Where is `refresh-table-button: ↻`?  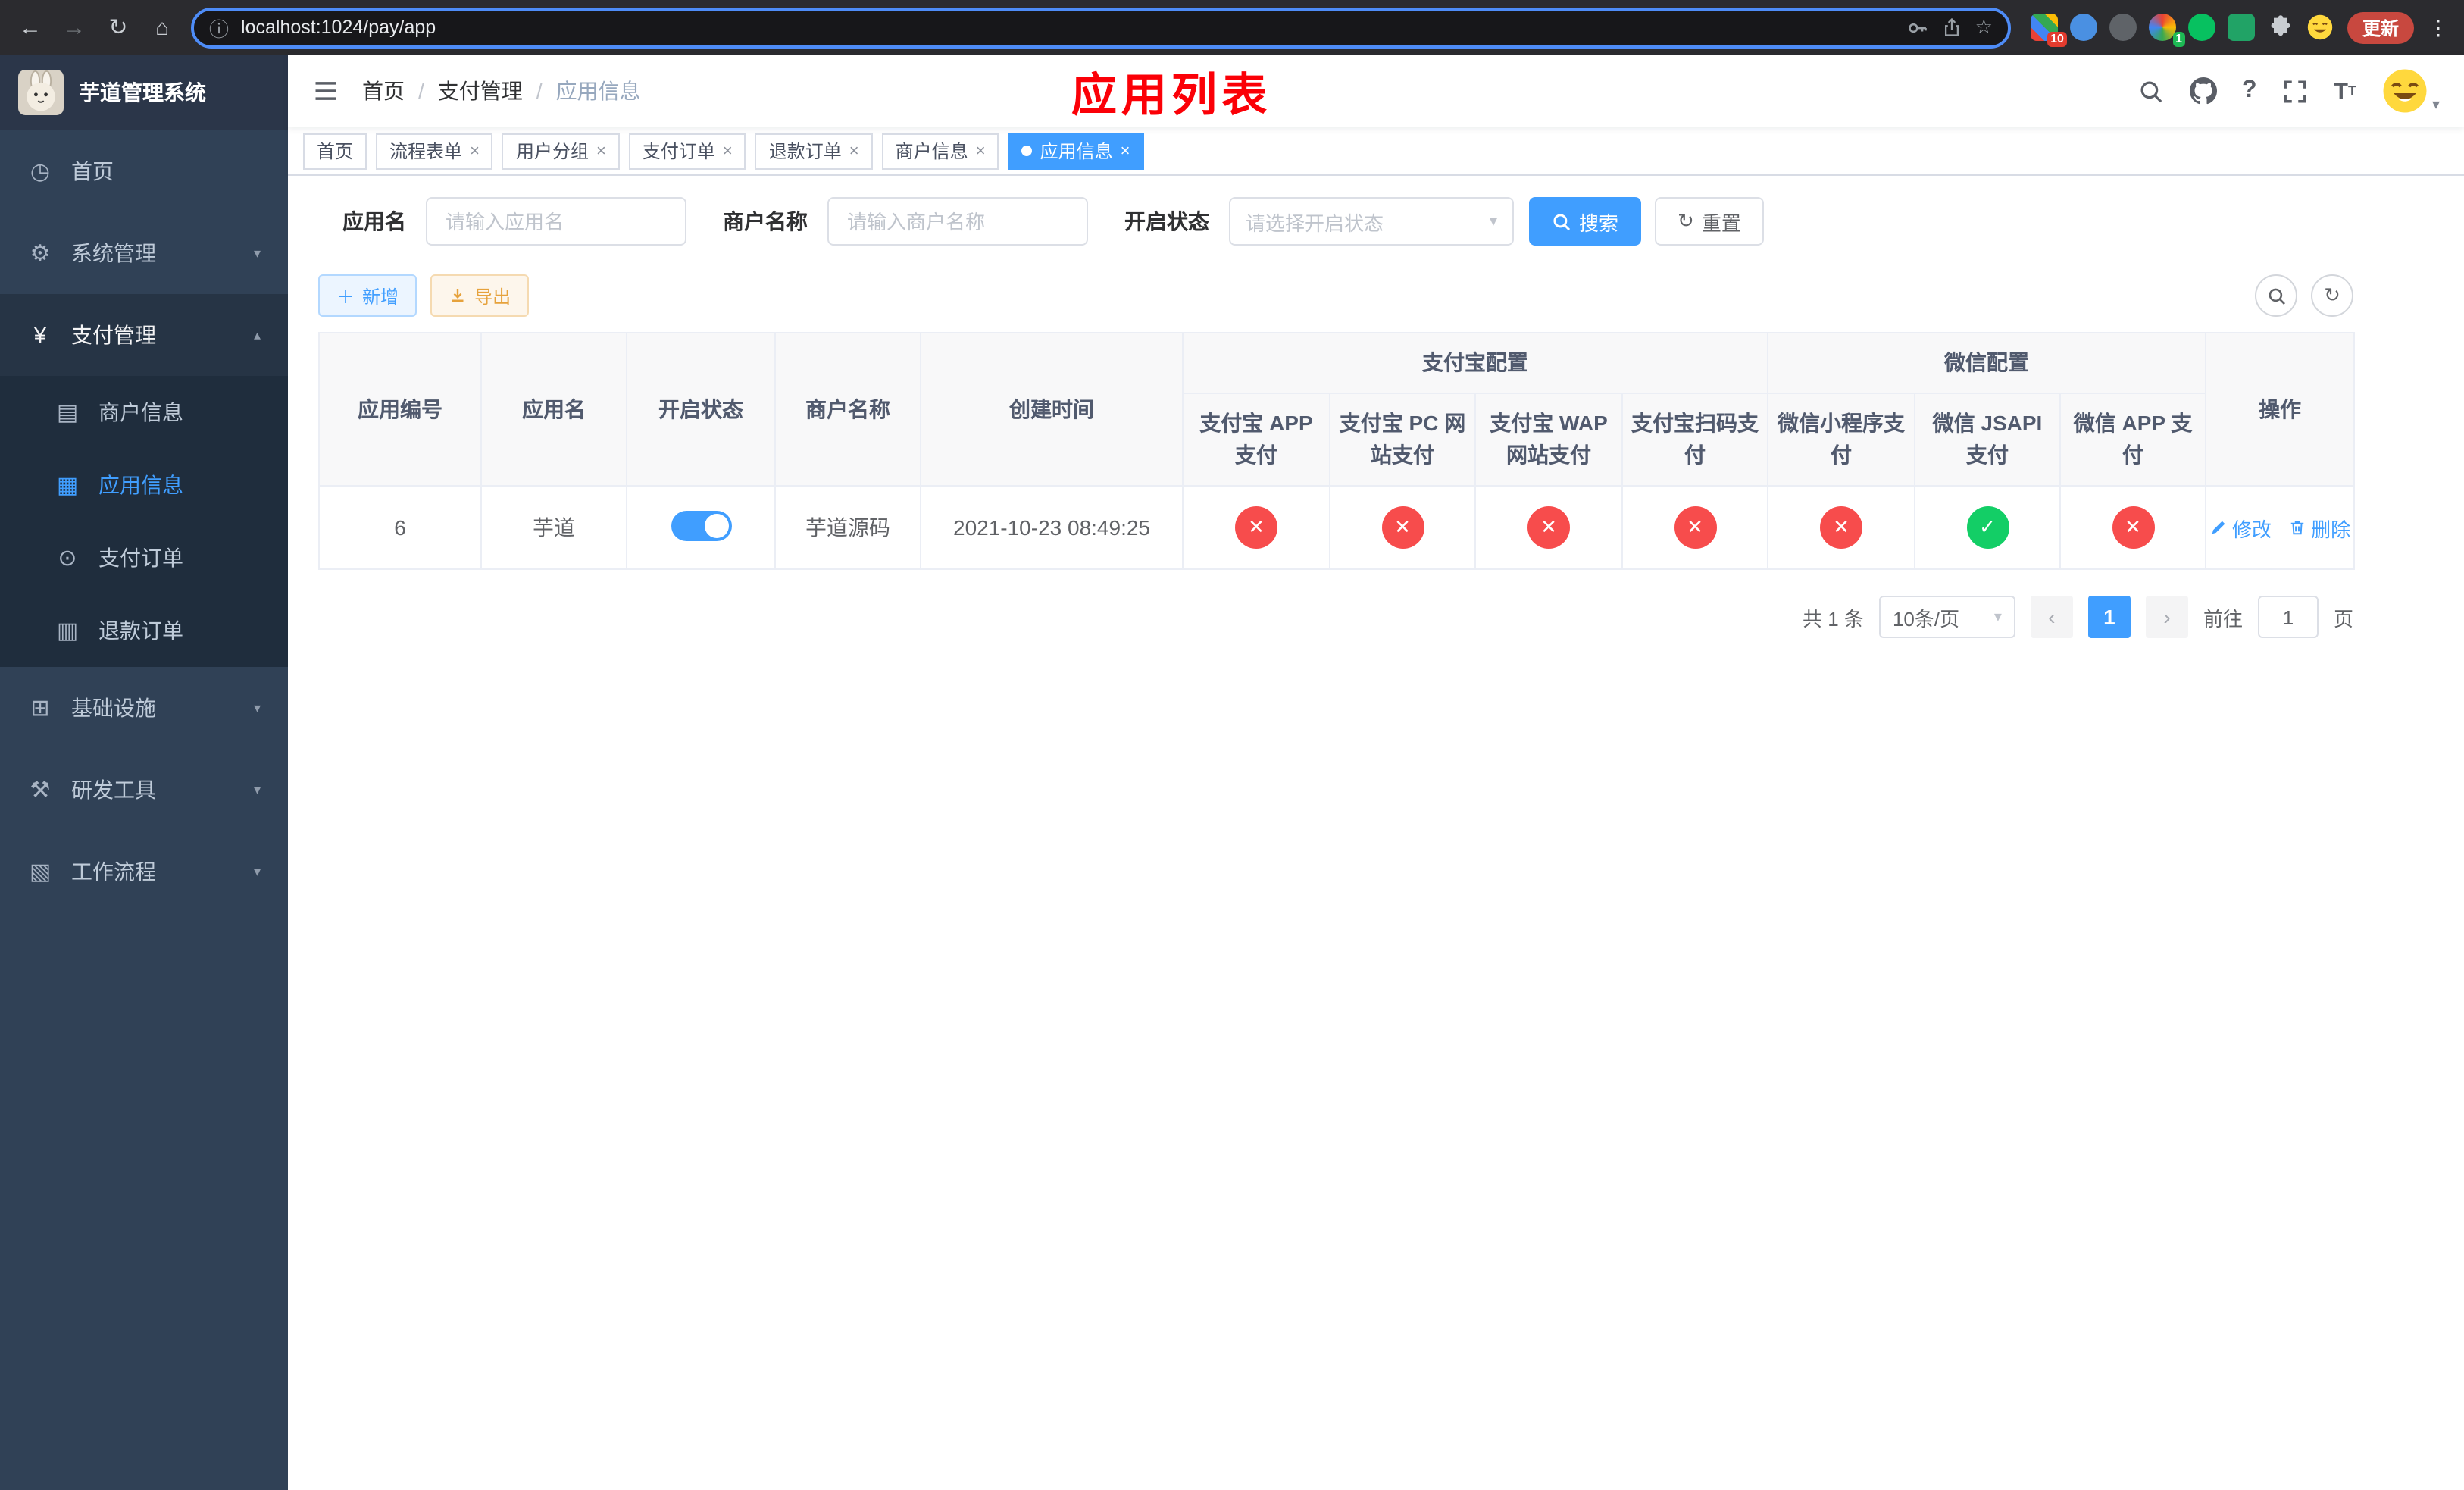 refresh-table-button: ↻ is located at coordinates (2332, 295).